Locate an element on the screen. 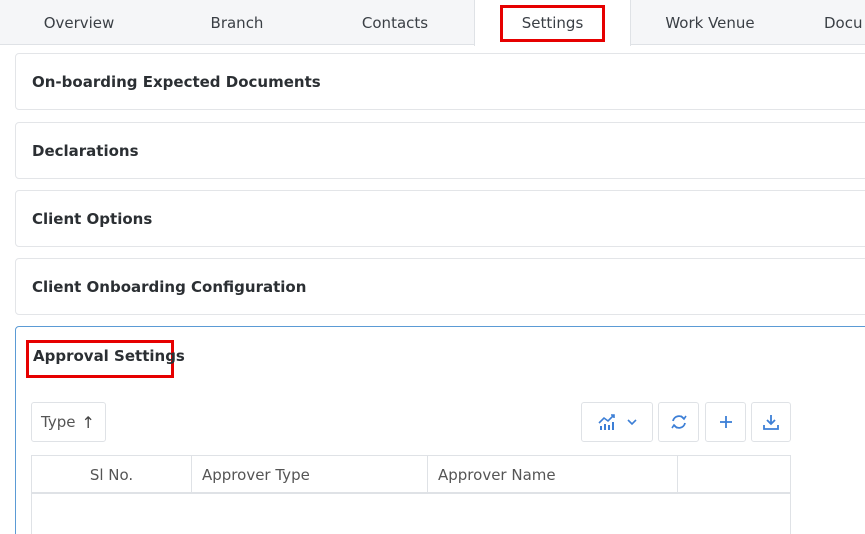 This screenshot has width=865, height=534. refresh-button is located at coordinates (678, 422).